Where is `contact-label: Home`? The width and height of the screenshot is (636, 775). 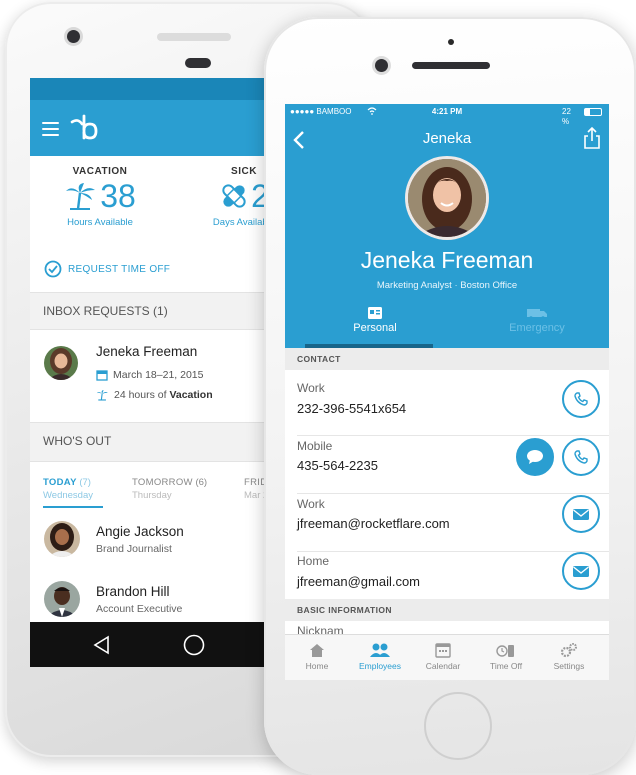 contact-label: Home is located at coordinates (313, 561).